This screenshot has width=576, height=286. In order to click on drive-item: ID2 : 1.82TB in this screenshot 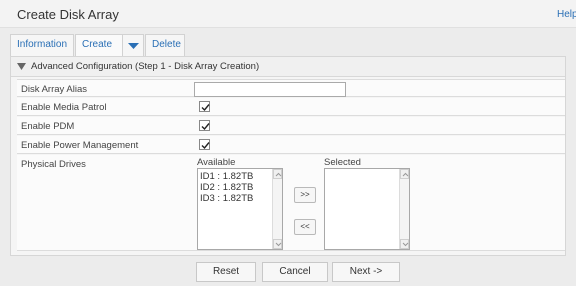, I will do `click(226, 187)`.